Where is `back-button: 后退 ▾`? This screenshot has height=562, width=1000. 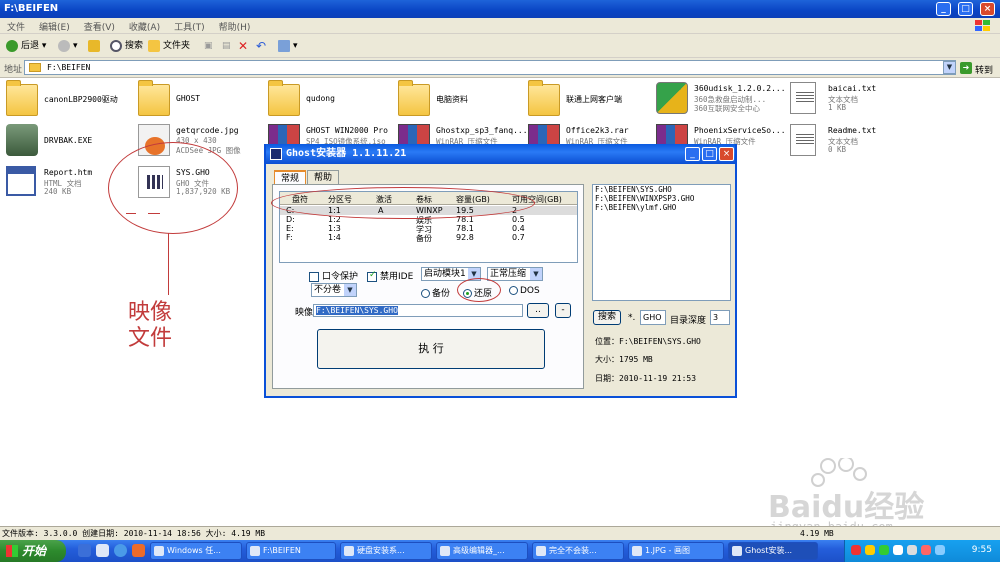
back-button: 后退 ▾ is located at coordinates (26, 46).